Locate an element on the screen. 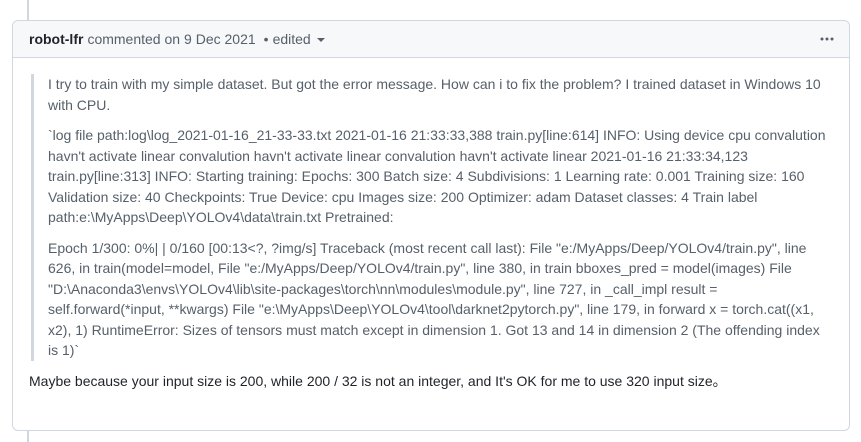 The width and height of the screenshot is (861, 442). kebab-horizontal-icon is located at coordinates (827, 39).